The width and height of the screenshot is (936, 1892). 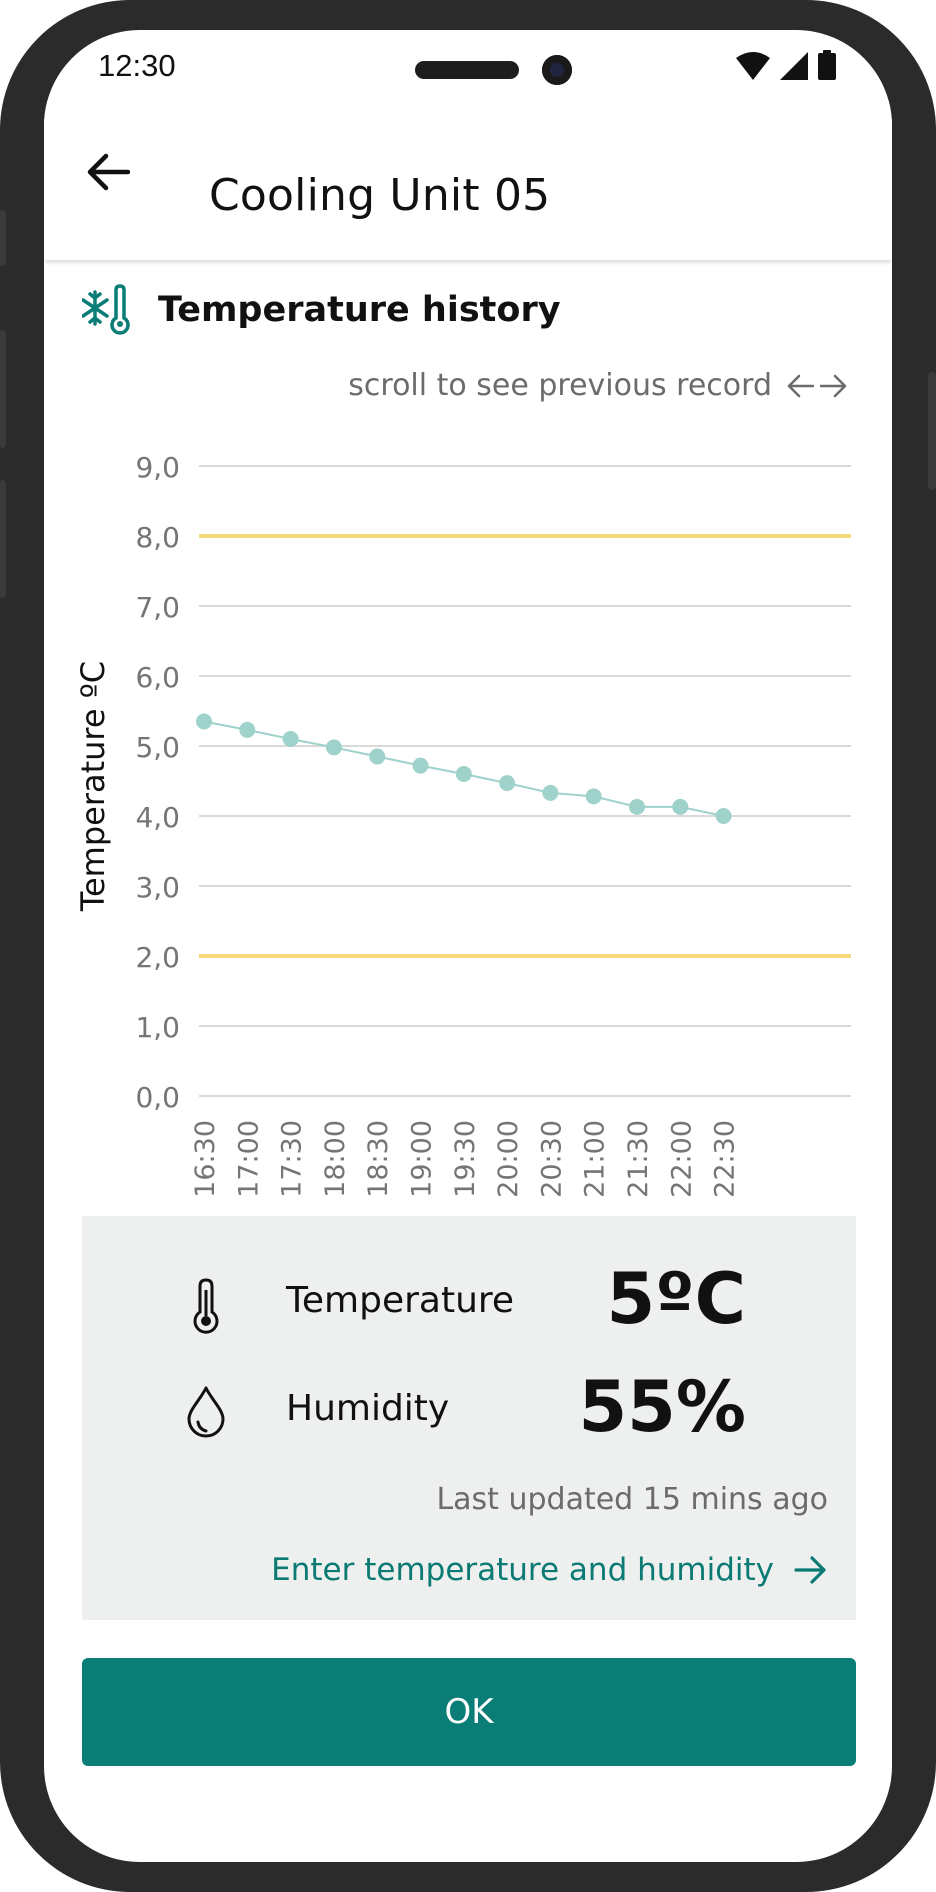 What do you see at coordinates (3, 238) in the screenshot?
I see `side-button` at bounding box center [3, 238].